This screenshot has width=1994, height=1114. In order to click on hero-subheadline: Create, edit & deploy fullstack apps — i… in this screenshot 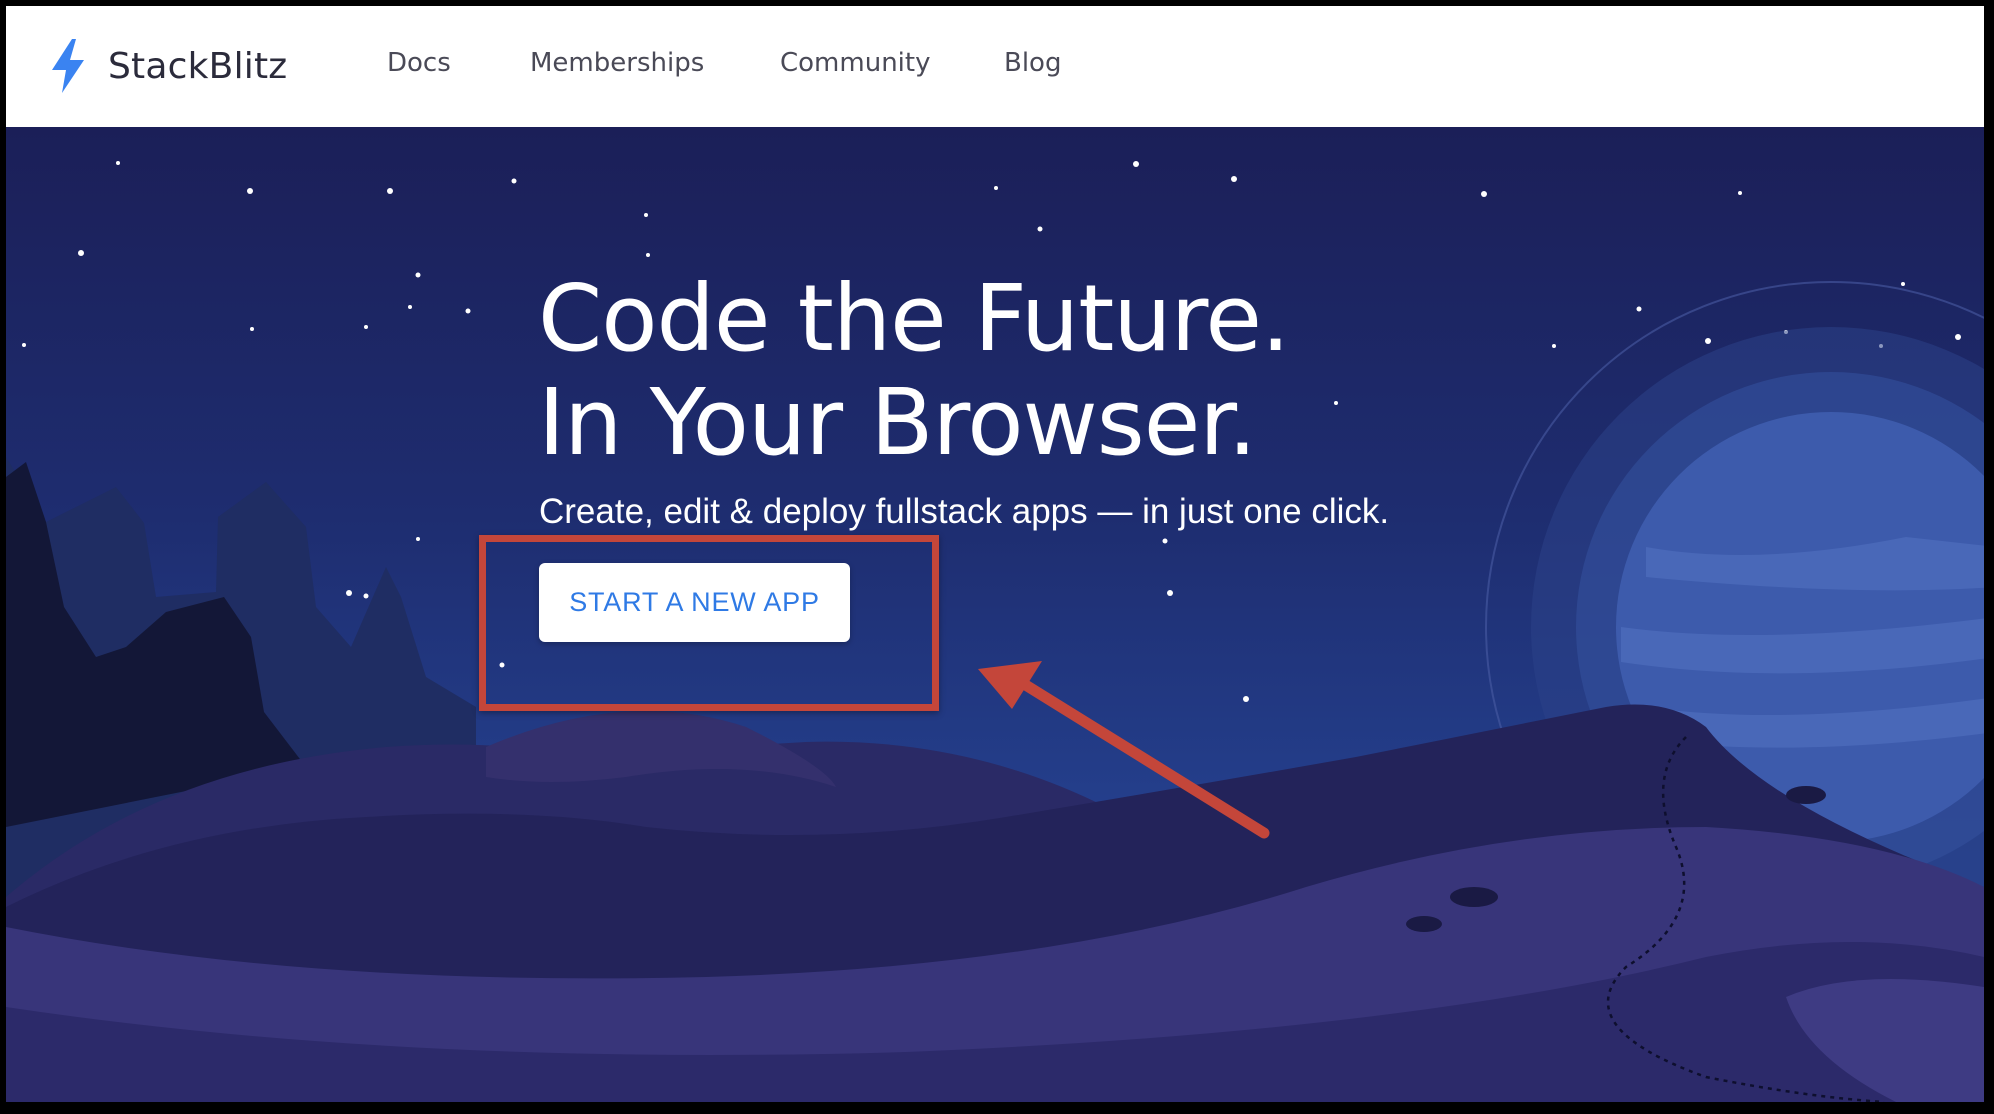, I will do `click(964, 511)`.